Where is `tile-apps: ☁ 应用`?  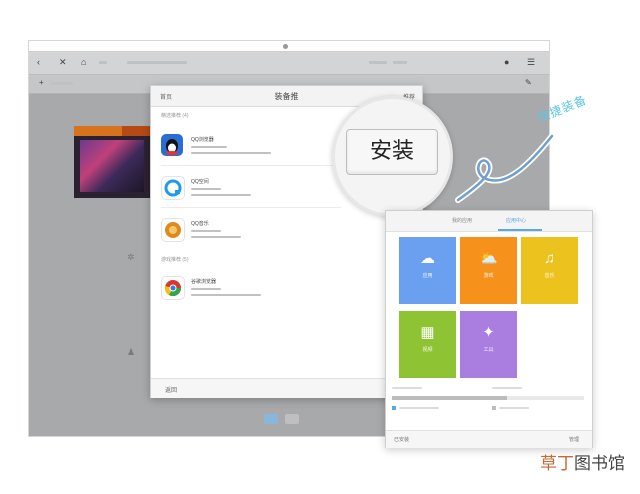
tile-apps: ☁ 应用 is located at coordinates (427, 270).